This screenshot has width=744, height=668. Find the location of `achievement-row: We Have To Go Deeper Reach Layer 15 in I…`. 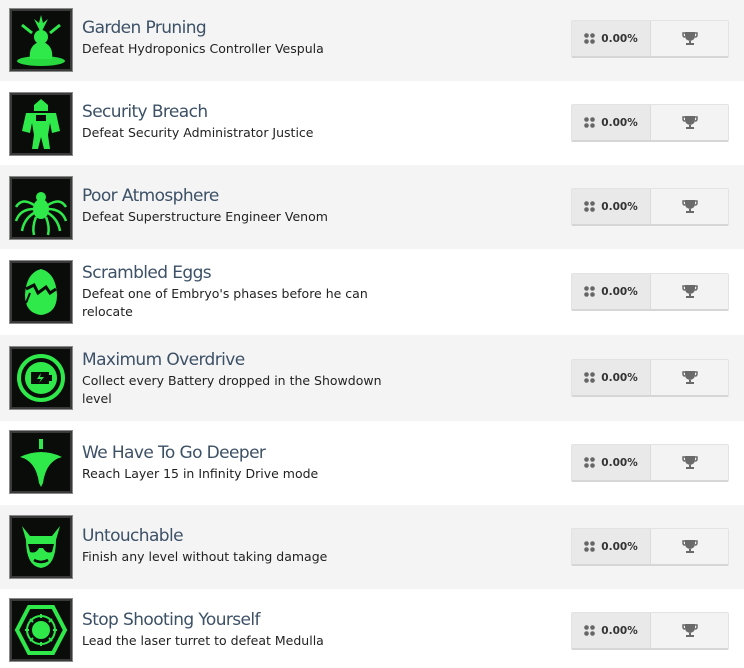

achievement-row: We Have To Go Deeper Reach Layer 15 in I… is located at coordinates (372, 463).